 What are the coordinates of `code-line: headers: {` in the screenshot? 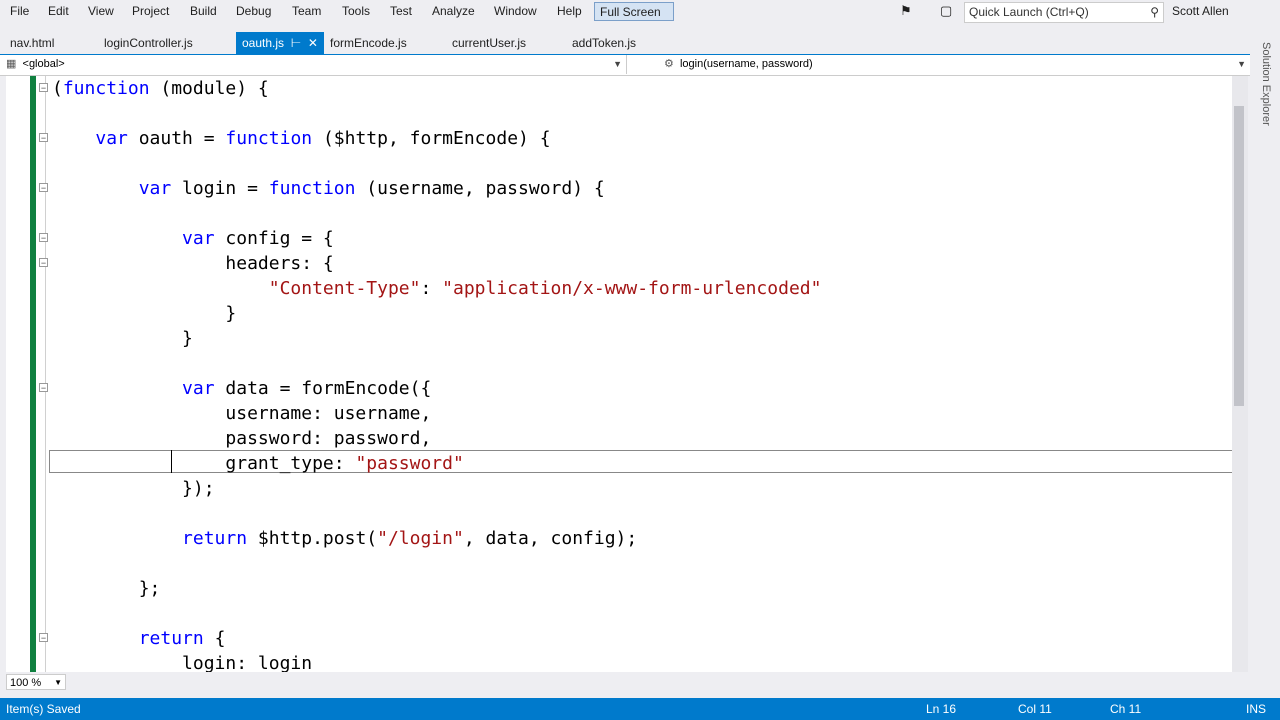 It's located at (193, 263).